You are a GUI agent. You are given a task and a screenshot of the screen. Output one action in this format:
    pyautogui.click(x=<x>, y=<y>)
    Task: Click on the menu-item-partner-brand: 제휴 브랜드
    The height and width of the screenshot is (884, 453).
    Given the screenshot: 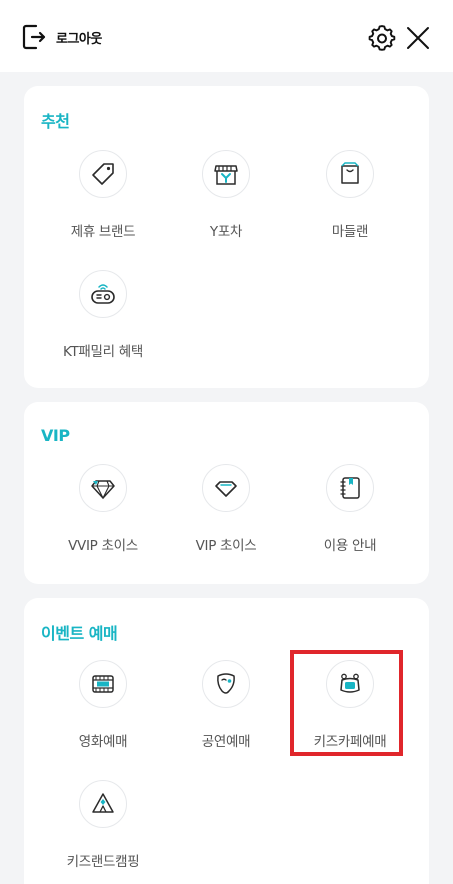 What is the action you would take?
    pyautogui.click(x=103, y=196)
    